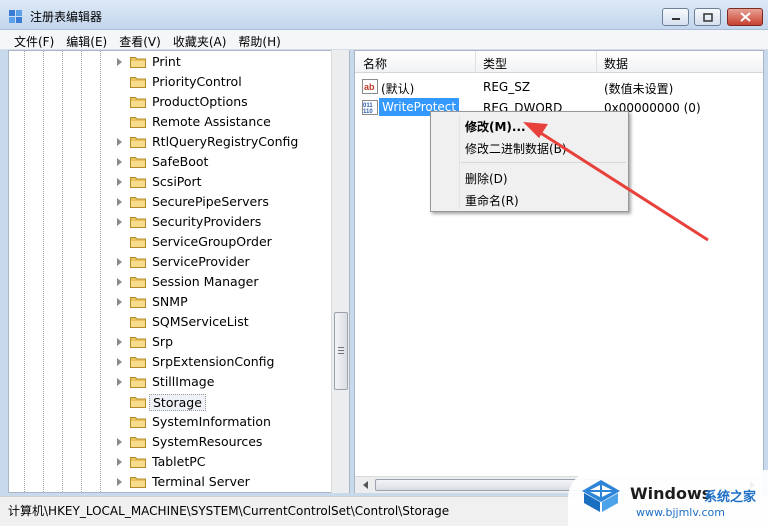  What do you see at coordinates (166, 61) in the screenshot?
I see `tree-node-label: Print` at bounding box center [166, 61].